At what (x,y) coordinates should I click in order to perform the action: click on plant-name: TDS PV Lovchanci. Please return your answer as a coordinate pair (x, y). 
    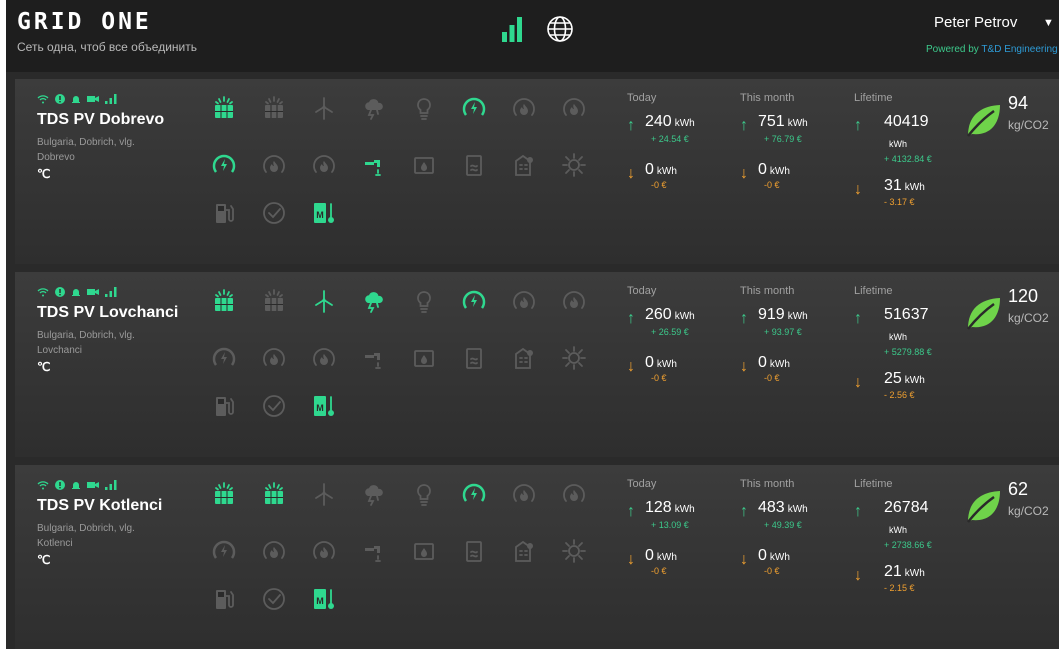
    Looking at the image, I should click on (107, 313).